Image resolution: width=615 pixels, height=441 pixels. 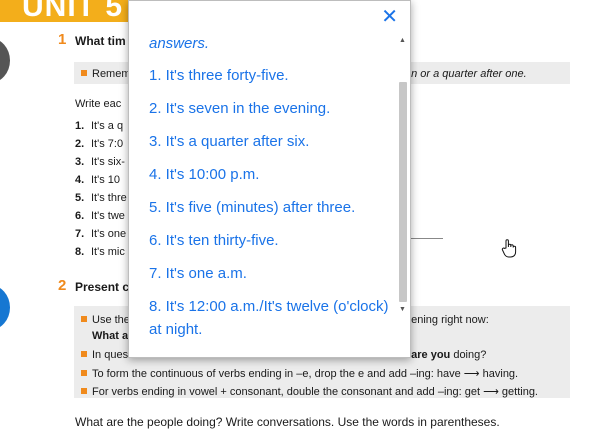 I want to click on answer-item: 1. It's three forty-five., so click(x=219, y=75).